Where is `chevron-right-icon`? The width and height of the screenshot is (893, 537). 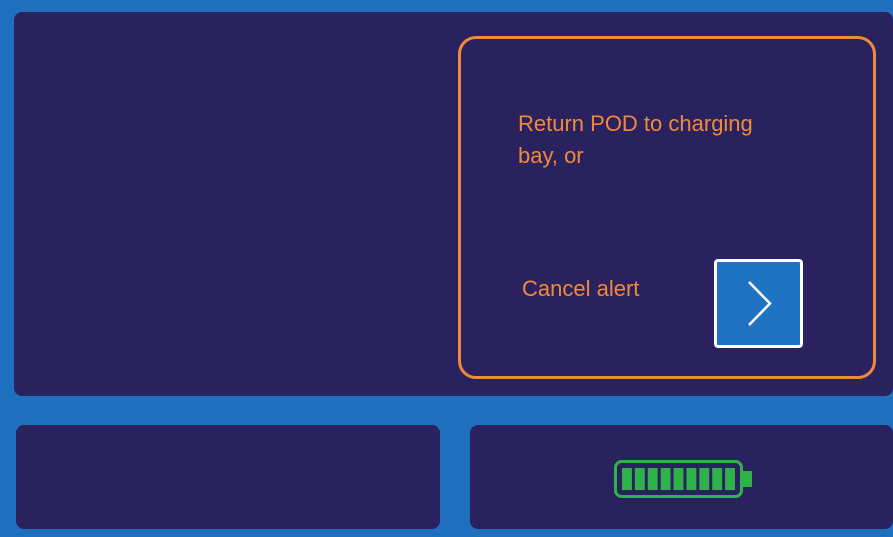 chevron-right-icon is located at coordinates (760, 303).